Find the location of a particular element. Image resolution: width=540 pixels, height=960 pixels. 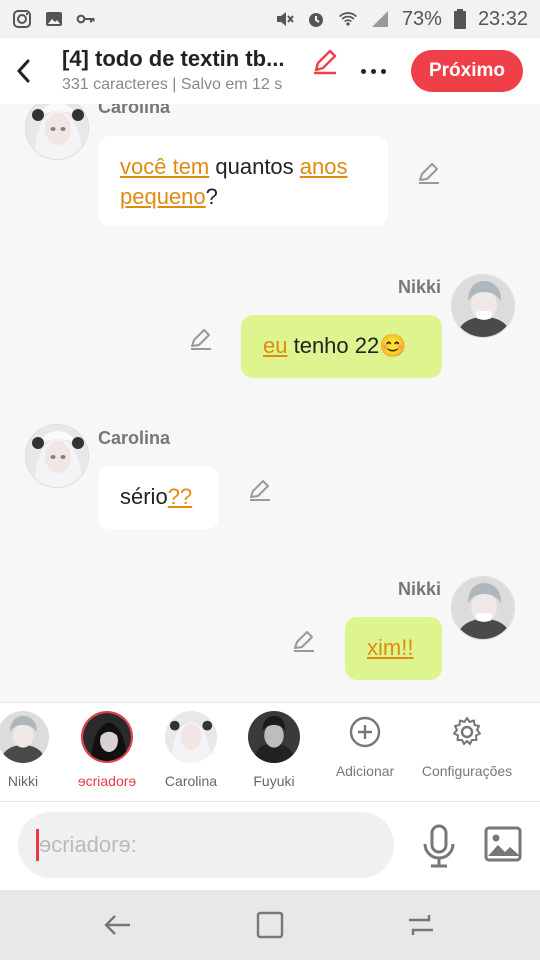

character-label: Carolina is located at coordinates (191, 781).